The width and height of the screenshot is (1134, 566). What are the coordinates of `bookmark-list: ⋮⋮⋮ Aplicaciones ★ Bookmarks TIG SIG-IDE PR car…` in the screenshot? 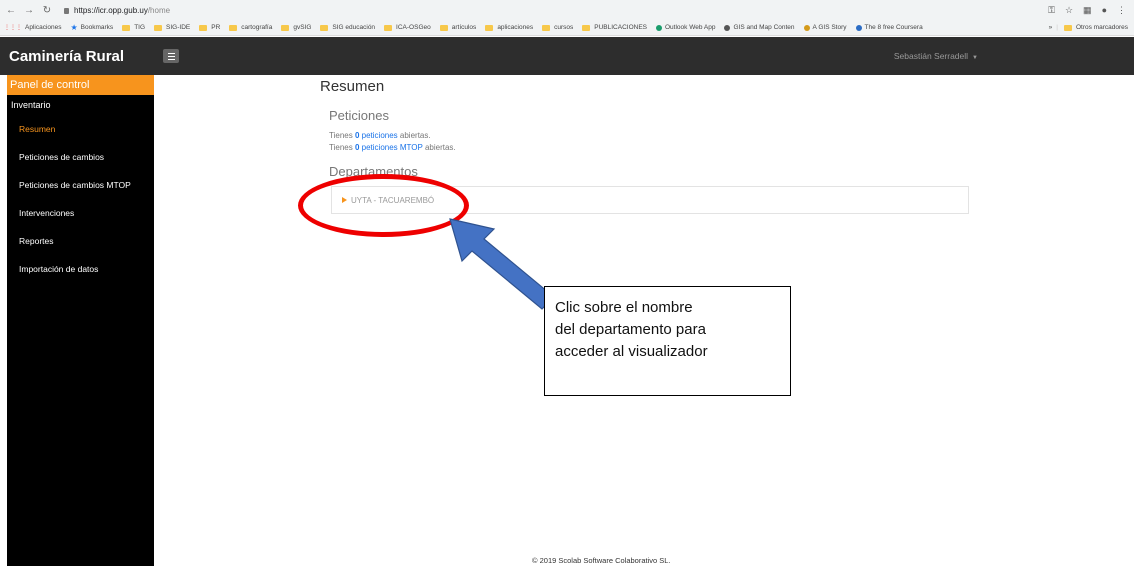 It's located at (461, 27).